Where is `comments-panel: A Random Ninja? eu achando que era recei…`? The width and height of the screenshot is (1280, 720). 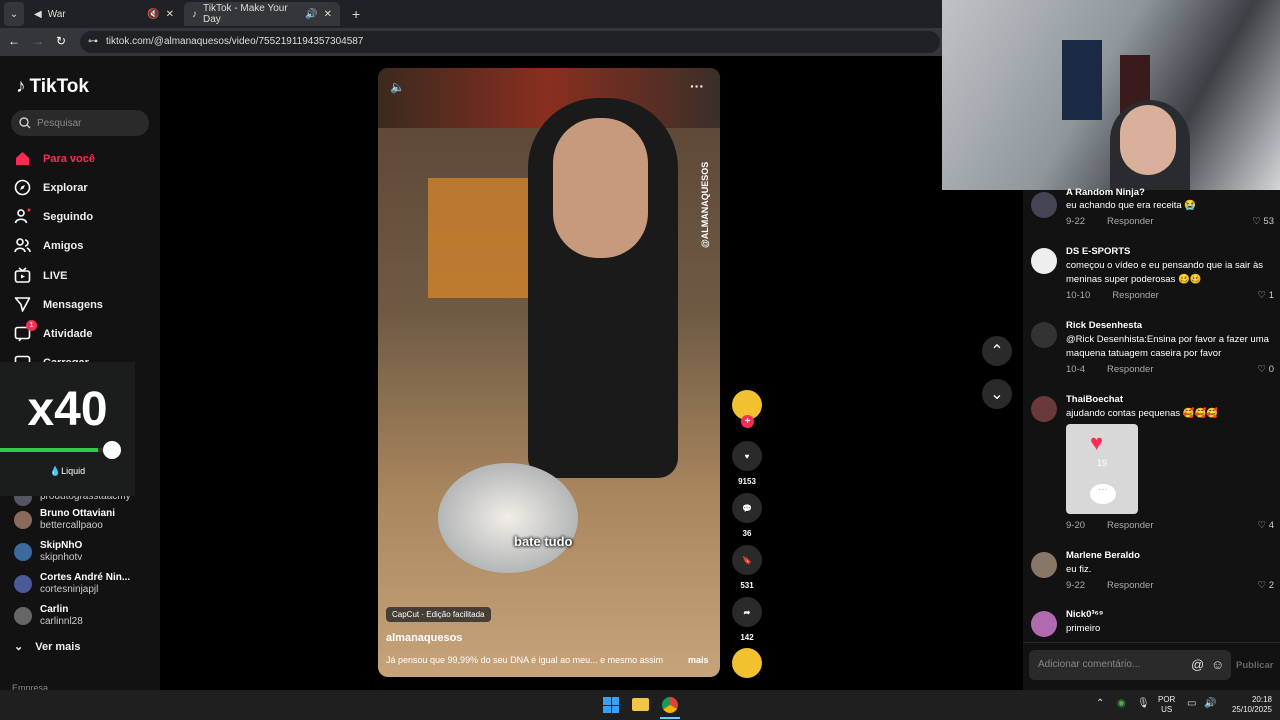 comments-panel: A Random Ninja? eu achando que era recei… is located at coordinates (1151, 438).